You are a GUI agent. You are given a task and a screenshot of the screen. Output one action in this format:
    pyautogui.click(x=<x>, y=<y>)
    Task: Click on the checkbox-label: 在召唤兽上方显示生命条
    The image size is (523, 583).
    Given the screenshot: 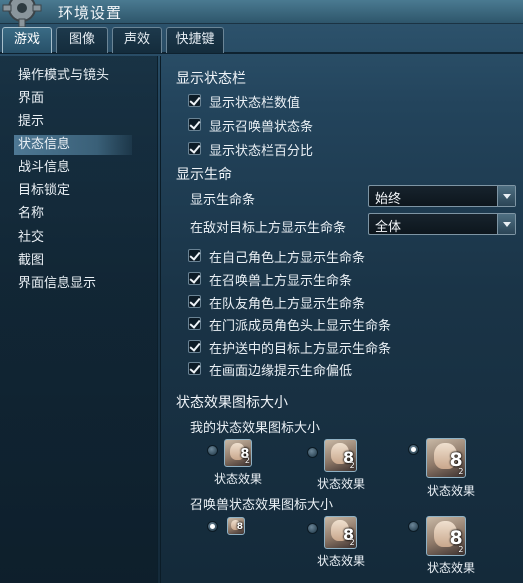 What is the action you would take?
    pyautogui.click(x=281, y=281)
    